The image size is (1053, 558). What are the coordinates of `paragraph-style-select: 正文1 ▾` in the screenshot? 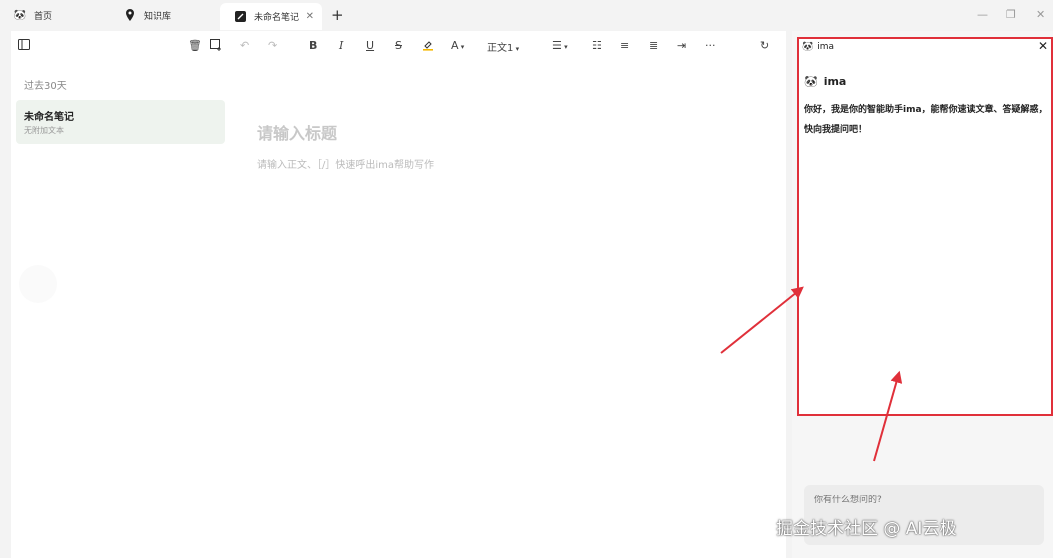 It's located at (503, 46).